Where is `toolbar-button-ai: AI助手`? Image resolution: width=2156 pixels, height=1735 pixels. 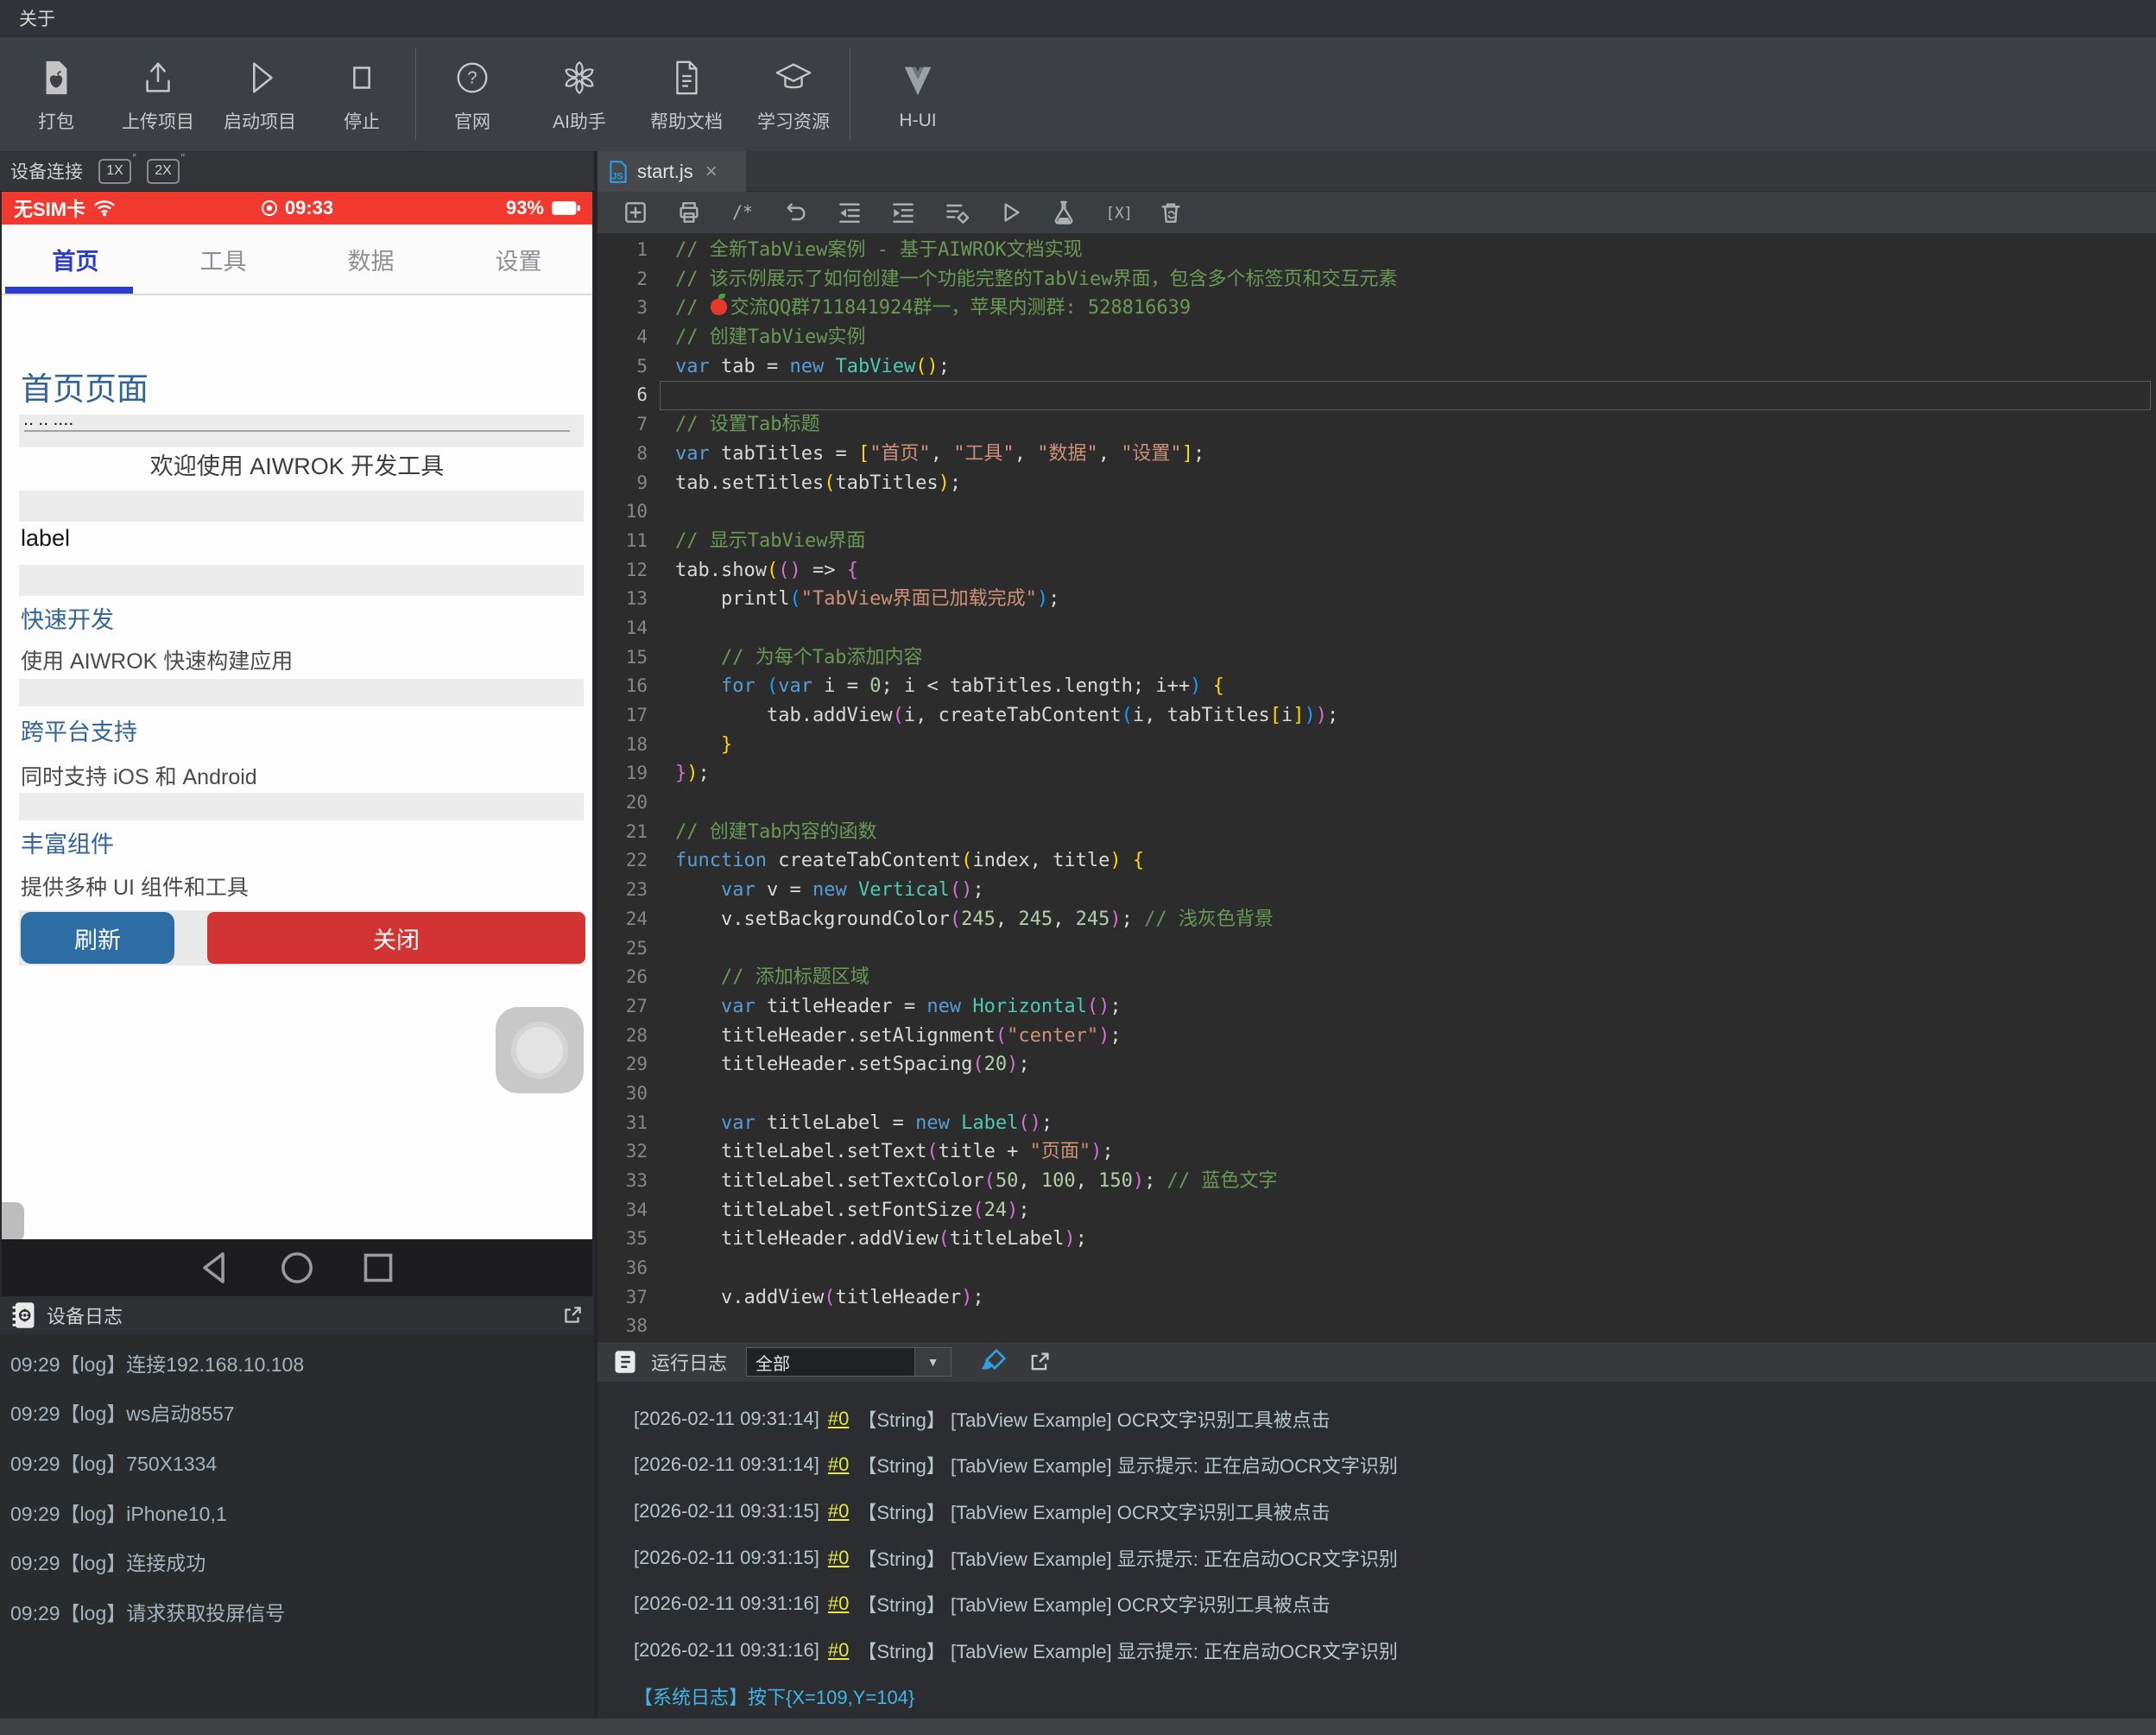
toolbar-button-ai: AI助手 is located at coordinates (579, 94).